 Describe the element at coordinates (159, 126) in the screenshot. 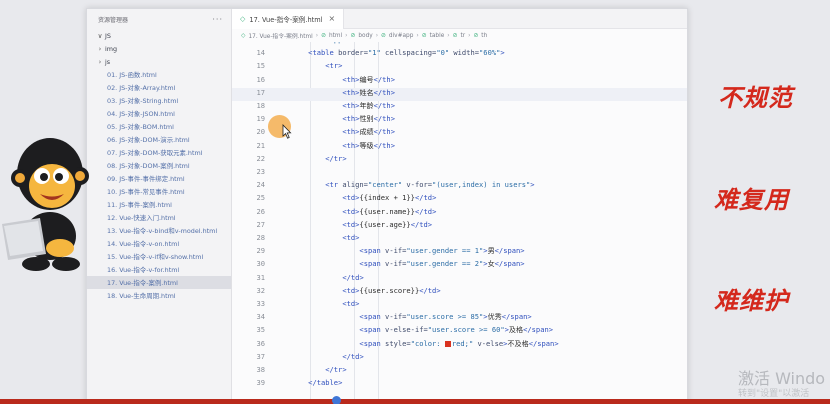

I see `tree-file: 05. JS-对象-BOM.html` at that location.